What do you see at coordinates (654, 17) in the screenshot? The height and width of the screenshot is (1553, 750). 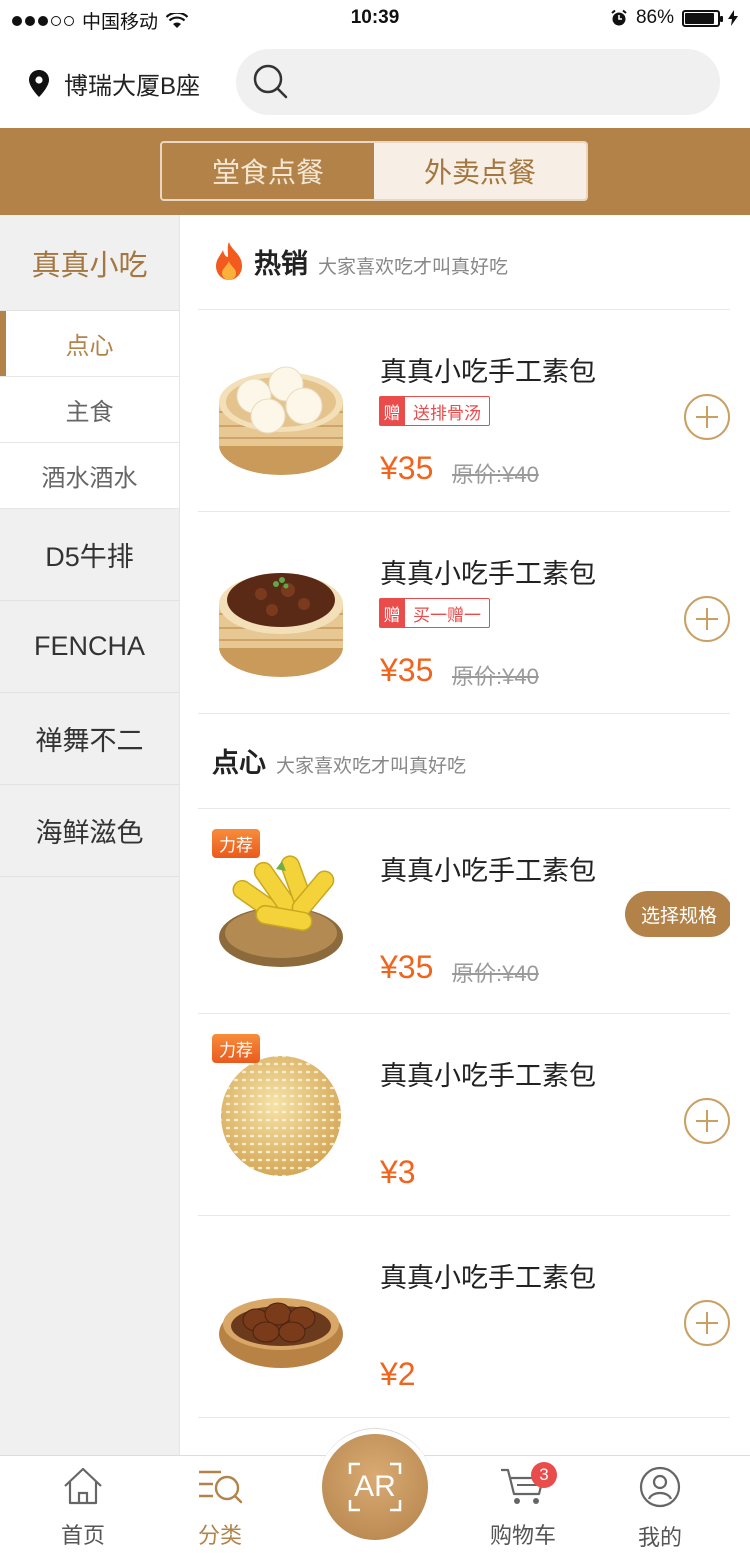 I see `battery-percent: 86%` at bounding box center [654, 17].